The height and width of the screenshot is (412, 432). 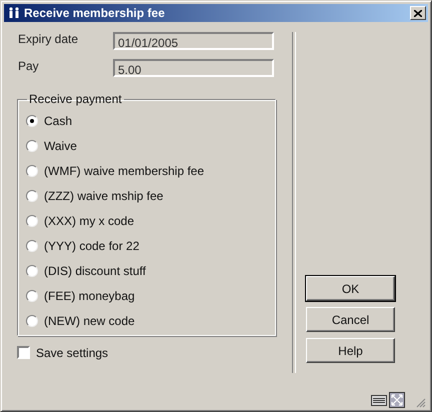 What do you see at coordinates (379, 400) in the screenshot?
I see `keyboard-icon` at bounding box center [379, 400].